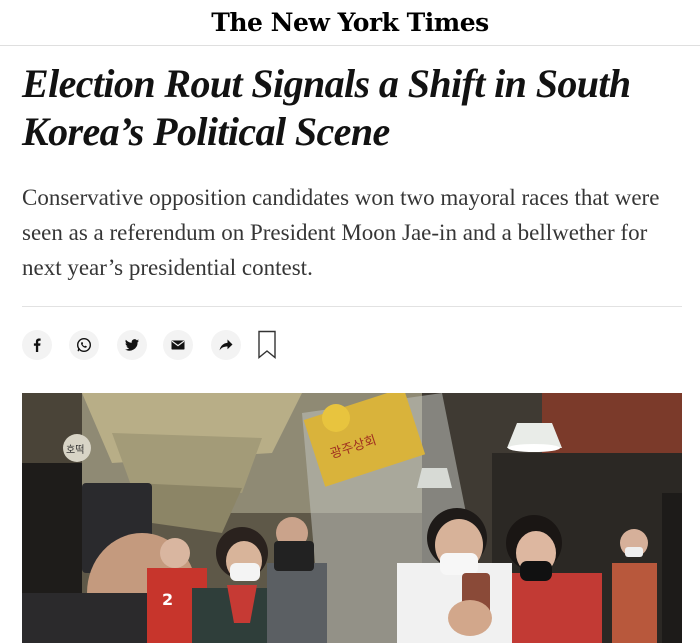 The height and width of the screenshot is (643, 700). I want to click on facebook-icon, so click(37, 345).